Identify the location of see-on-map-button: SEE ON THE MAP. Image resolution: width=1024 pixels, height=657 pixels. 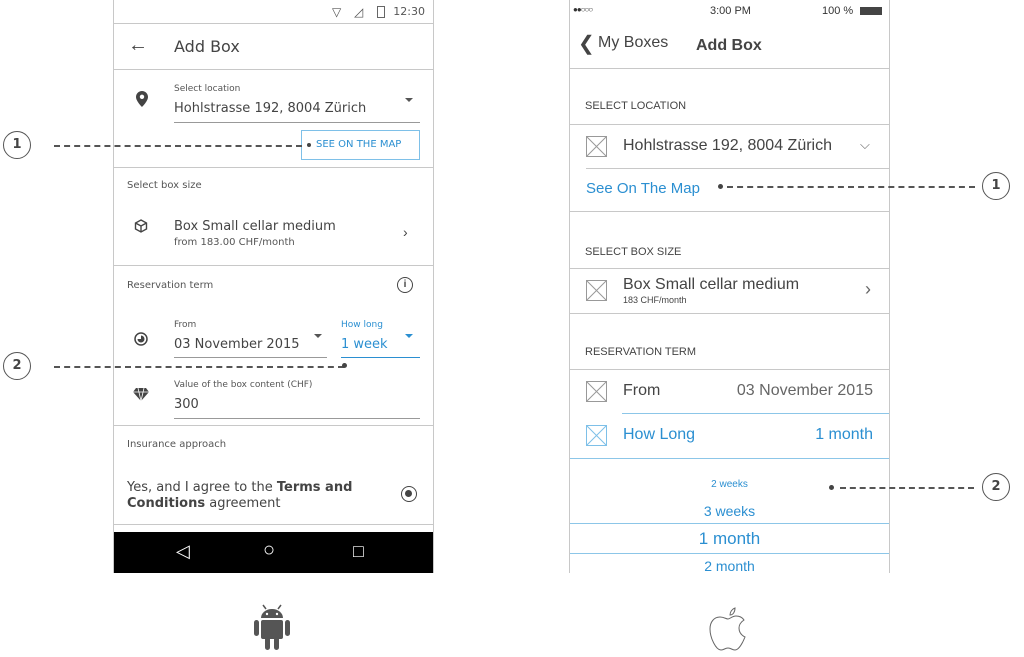
(360, 145).